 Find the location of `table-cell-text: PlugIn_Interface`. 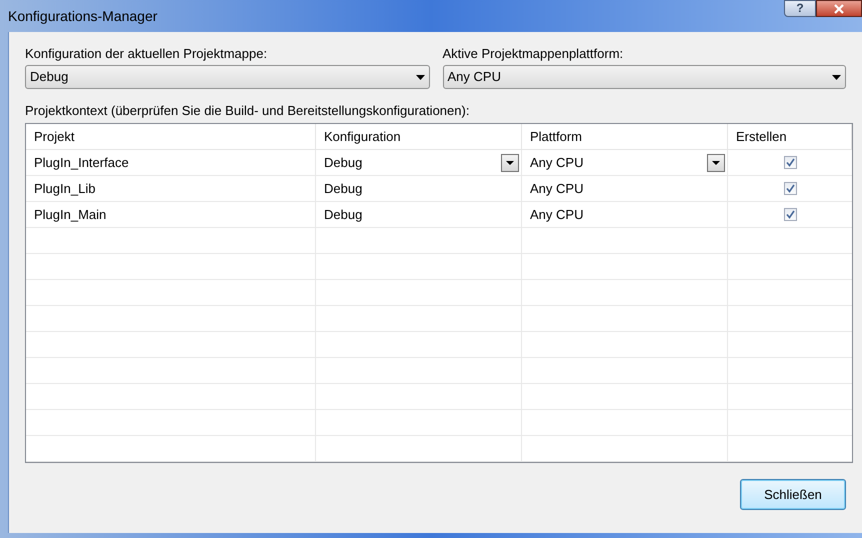

table-cell-text: PlugIn_Interface is located at coordinates (82, 163).